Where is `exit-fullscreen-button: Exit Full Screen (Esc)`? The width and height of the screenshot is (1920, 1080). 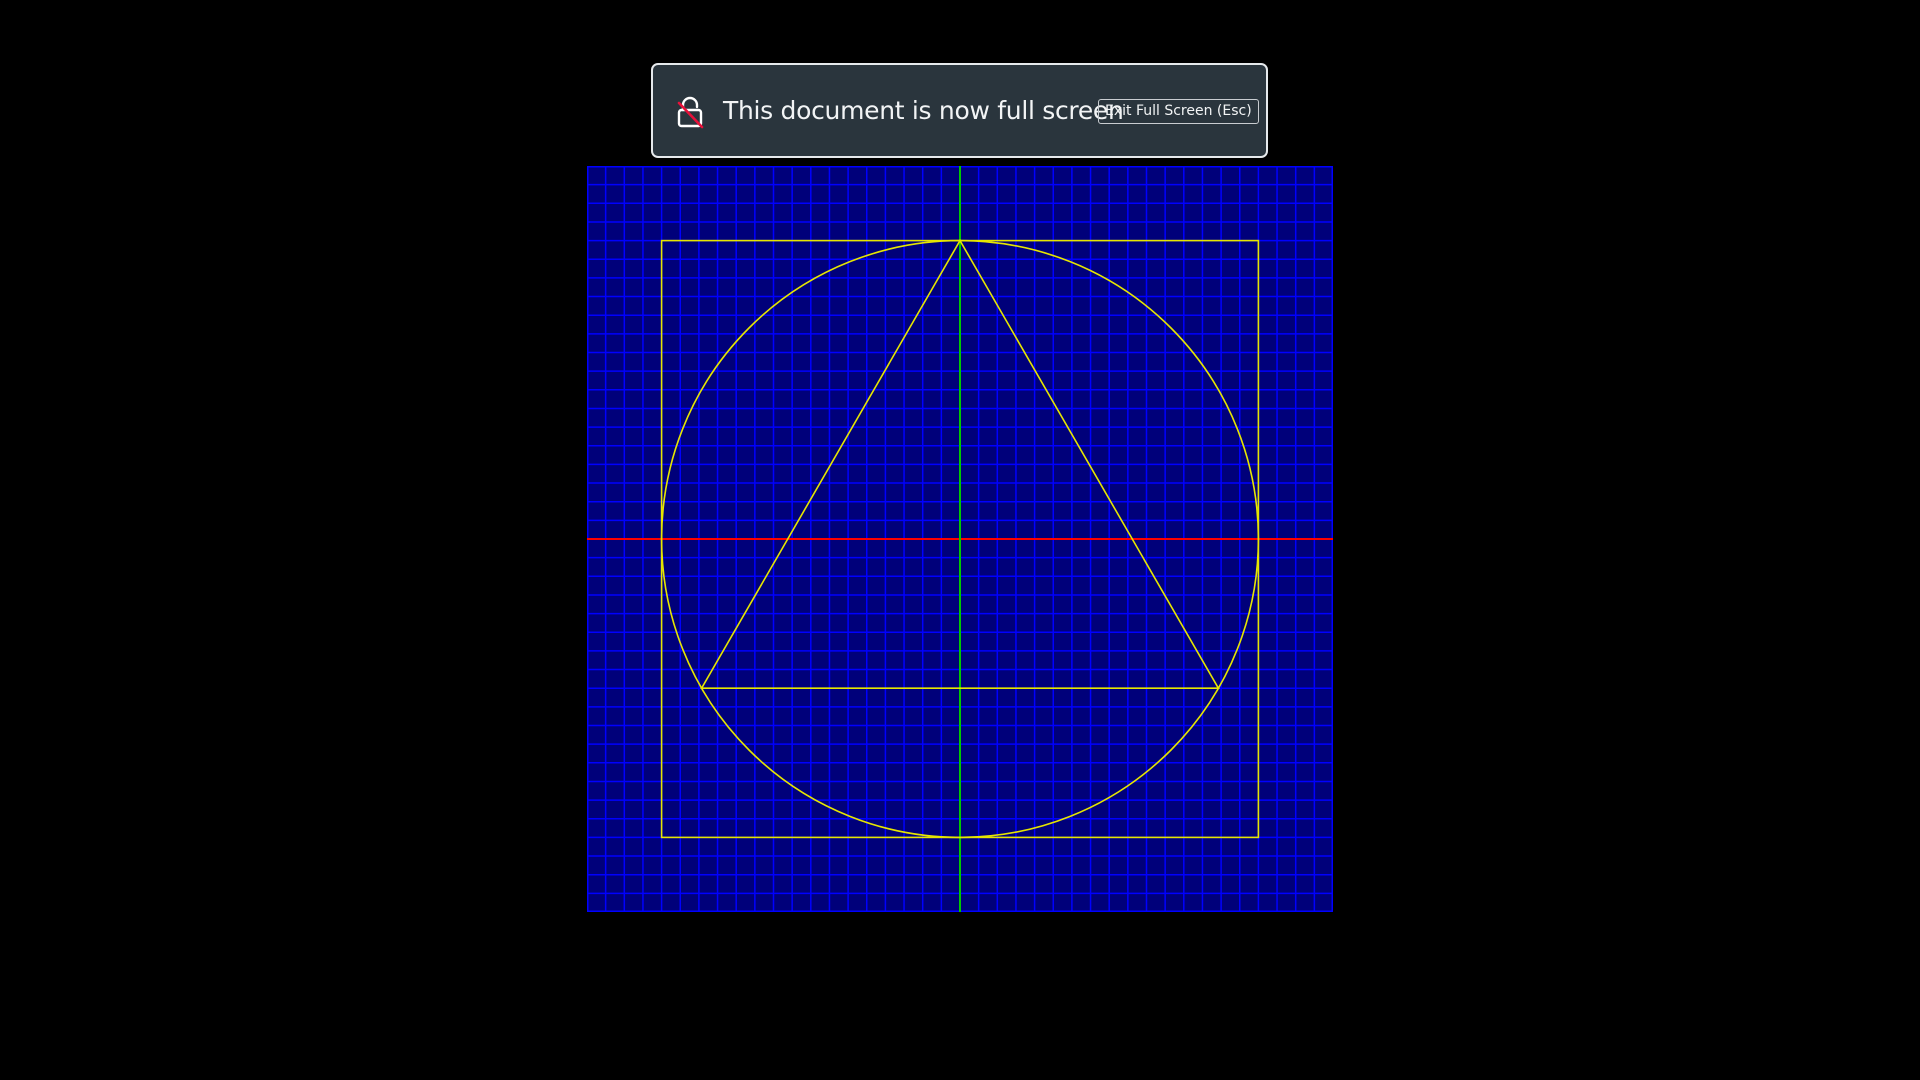 exit-fullscreen-button: Exit Full Screen (Esc) is located at coordinates (1178, 111).